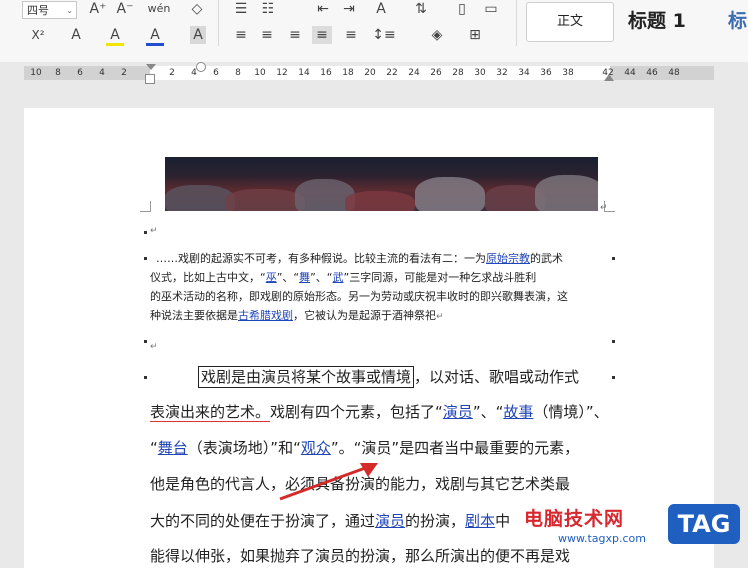 Image resolution: width=748 pixels, height=568 pixels. I want to click on sort-icon: ⇅, so click(421, 9).